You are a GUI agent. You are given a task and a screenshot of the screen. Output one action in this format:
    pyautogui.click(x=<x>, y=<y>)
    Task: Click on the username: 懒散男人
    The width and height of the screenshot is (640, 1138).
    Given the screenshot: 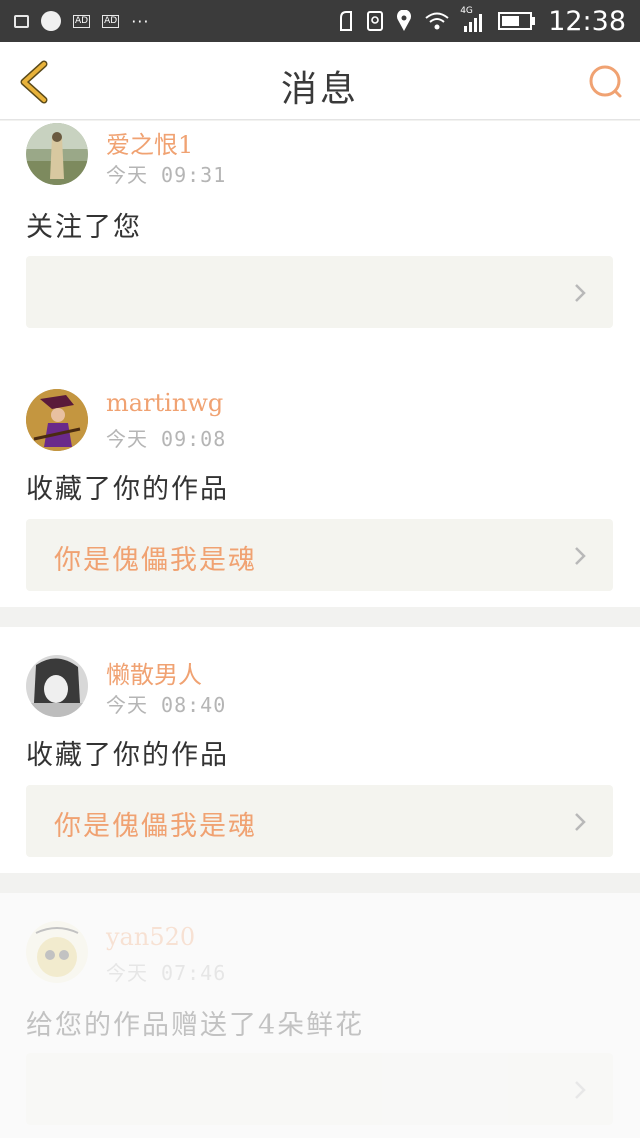 What is the action you would take?
    pyautogui.click(x=154, y=672)
    